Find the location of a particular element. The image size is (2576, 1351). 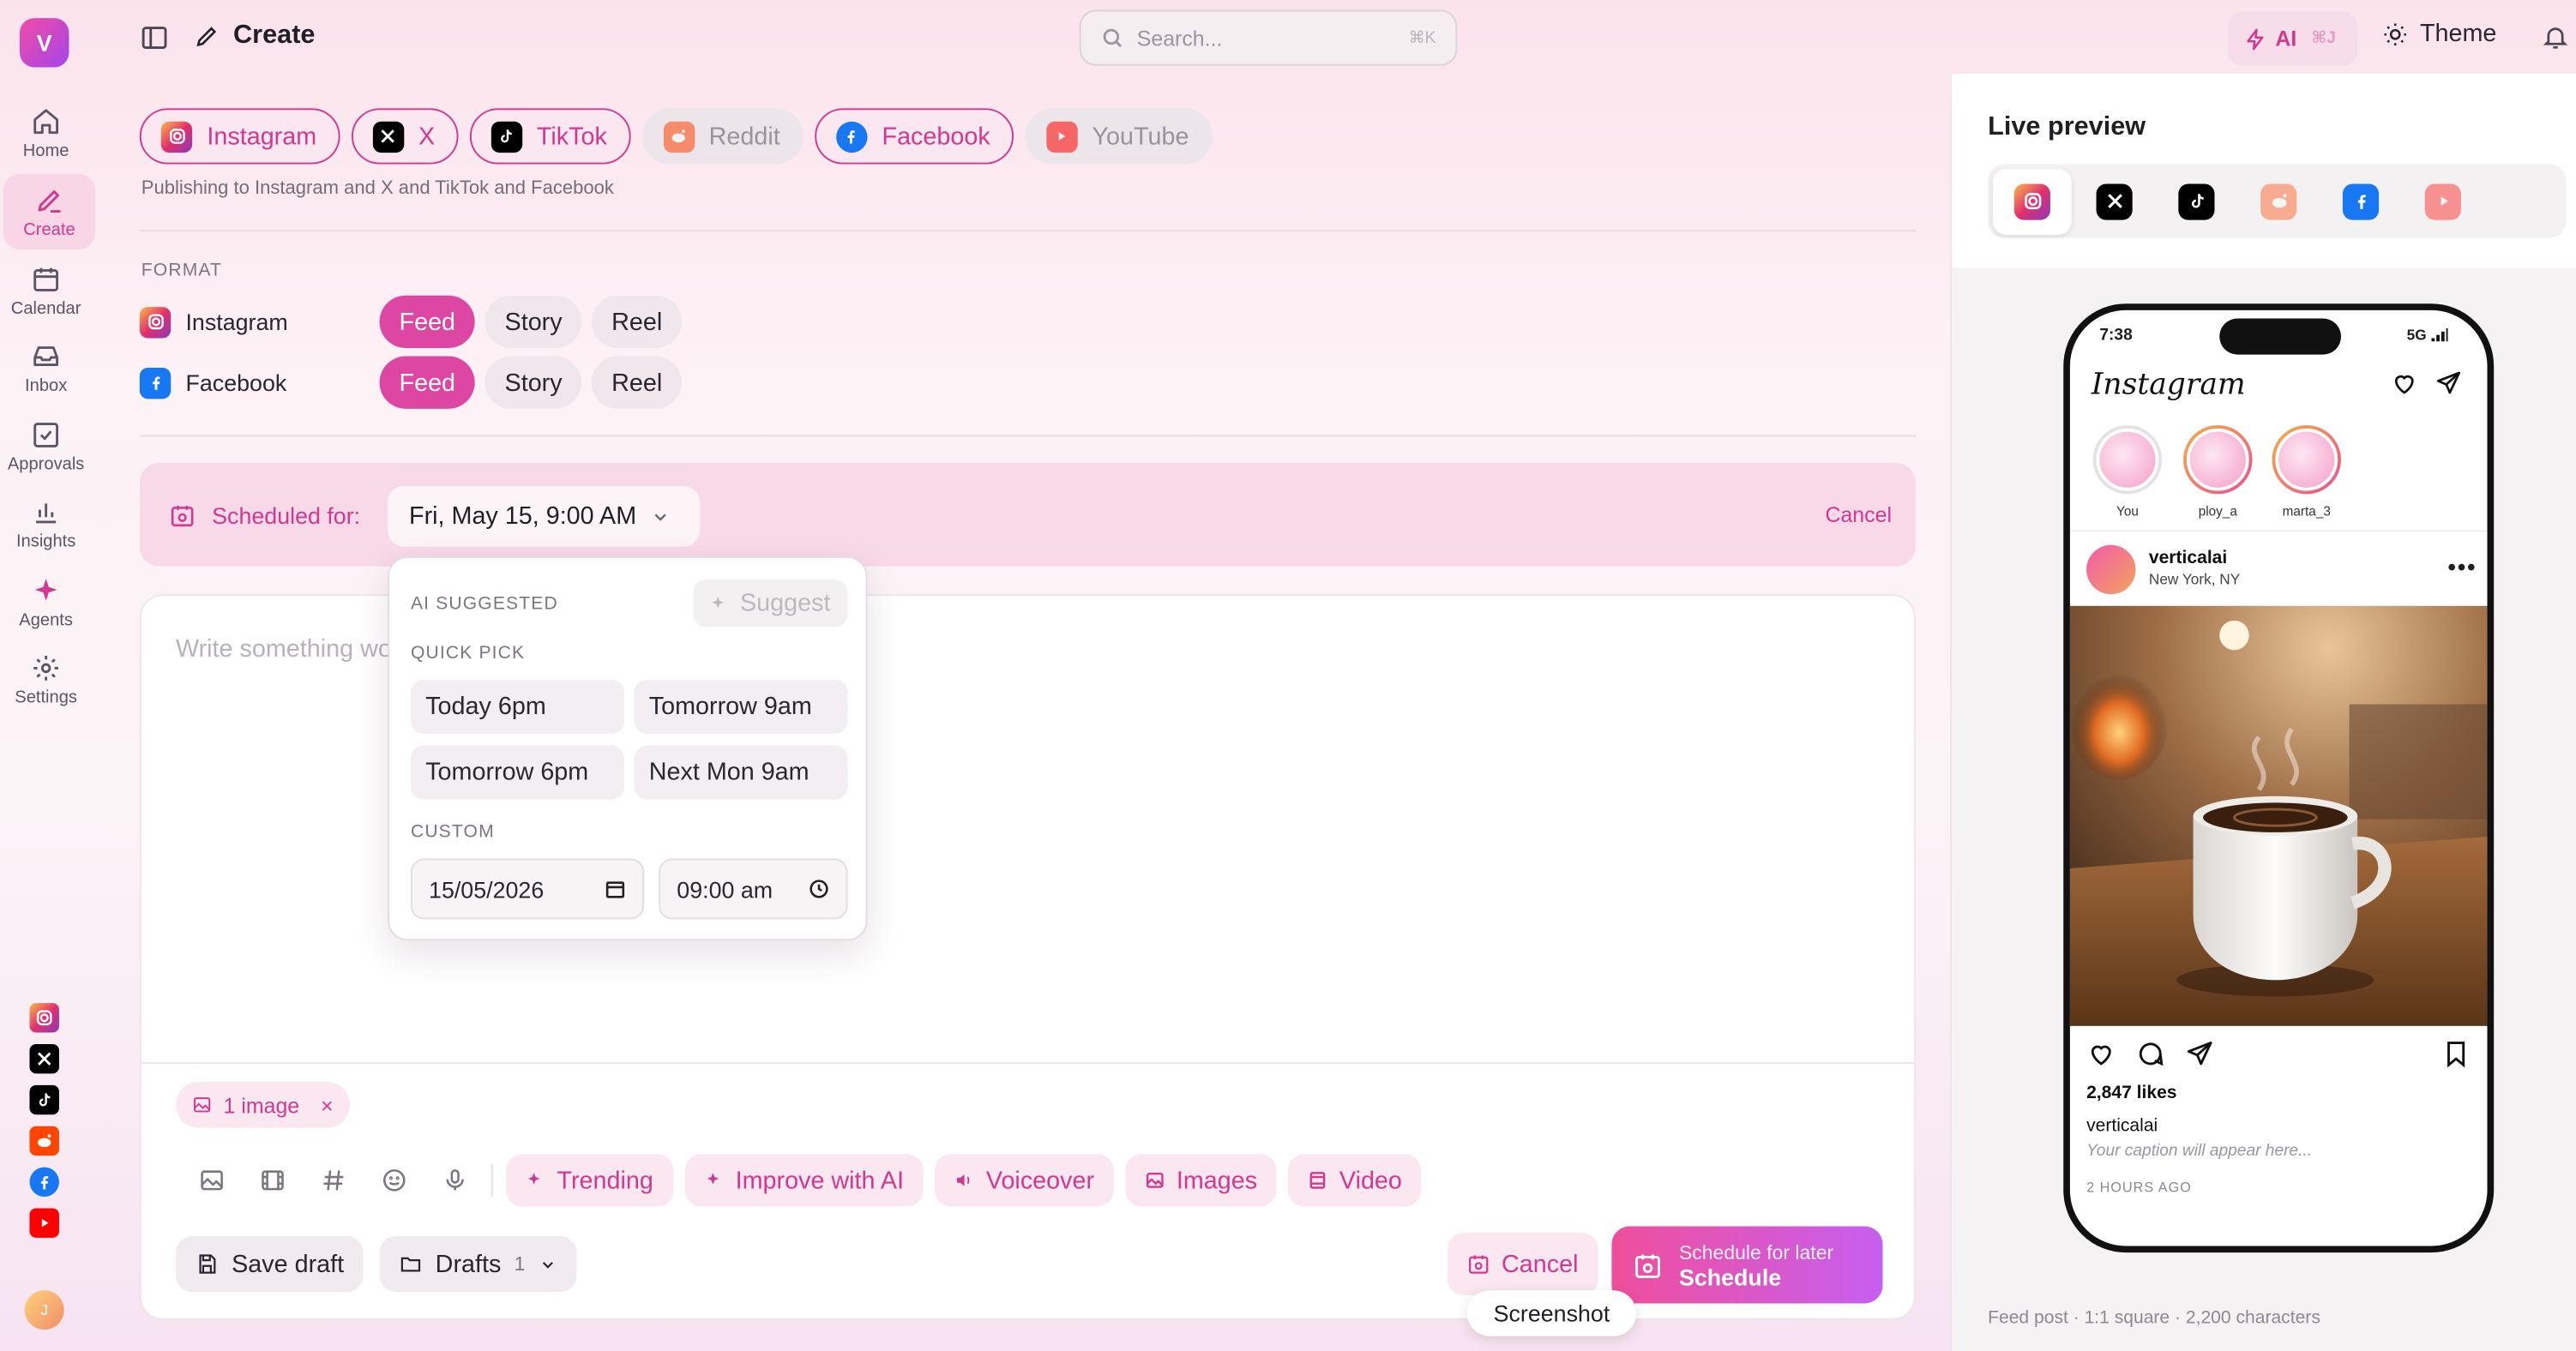

platform-chip-tiktok: TikTok is located at coordinates (549, 136).